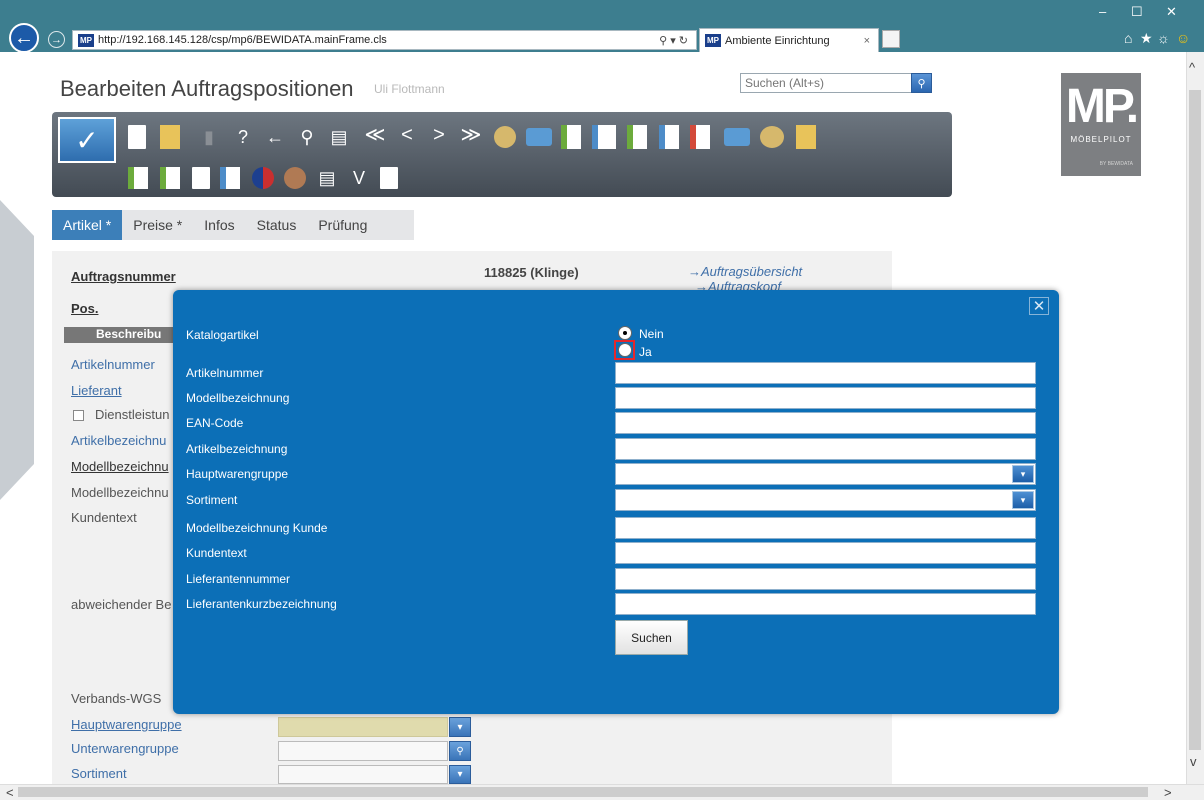  I want to click on doc-edit-icon, so click(230, 178).